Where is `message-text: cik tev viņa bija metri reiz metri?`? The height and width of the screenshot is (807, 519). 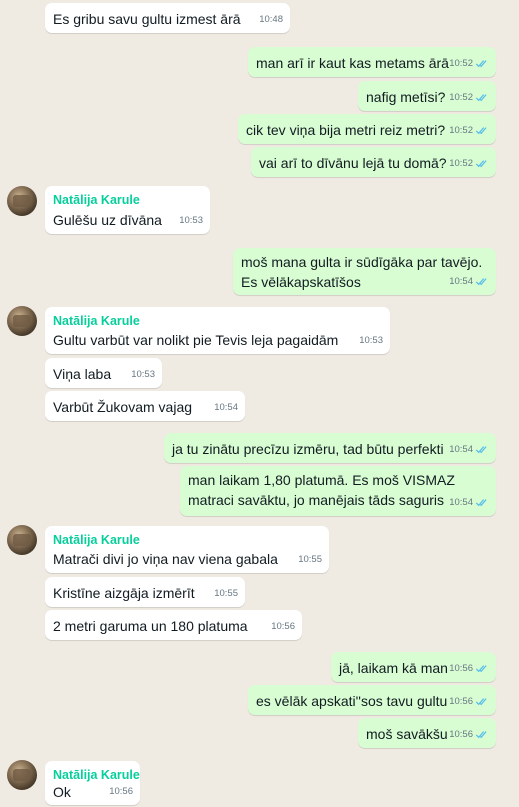
message-text: cik tev viņa bija metri reiz metri? is located at coordinates (346, 130).